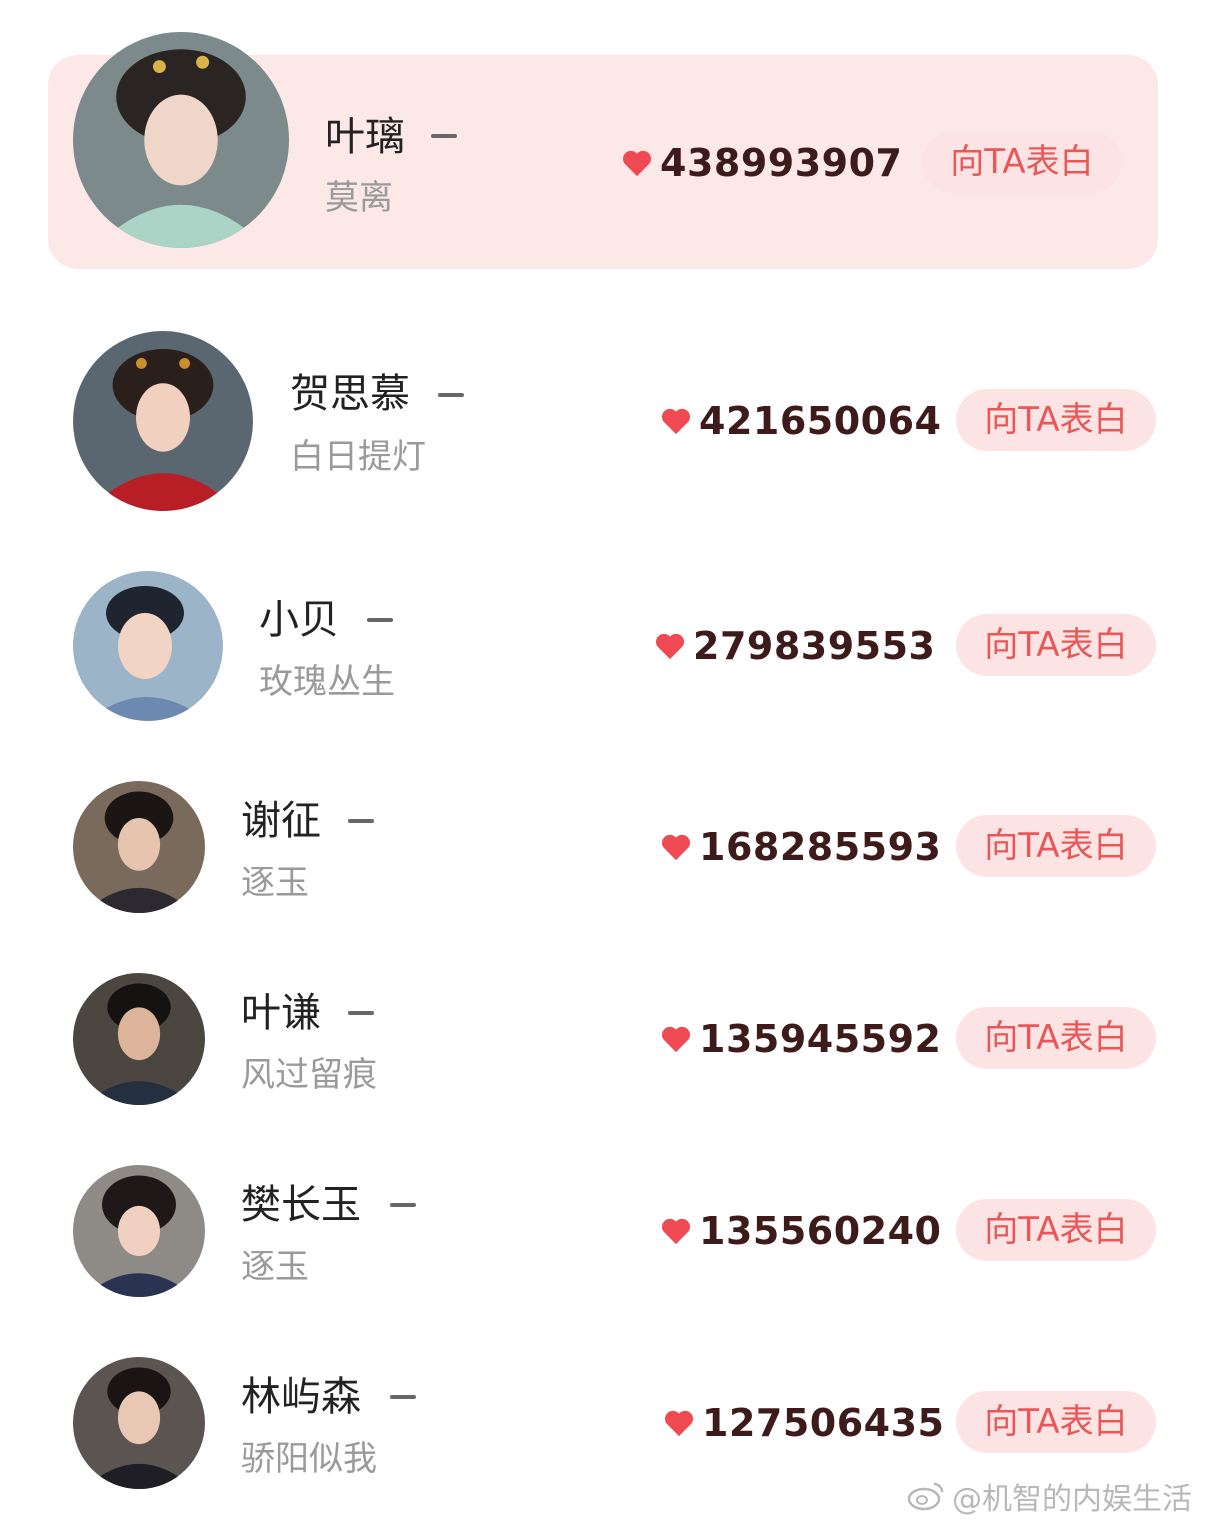  What do you see at coordinates (327, 682) in the screenshot?
I see `drama-title: 玫瑰丛生` at bounding box center [327, 682].